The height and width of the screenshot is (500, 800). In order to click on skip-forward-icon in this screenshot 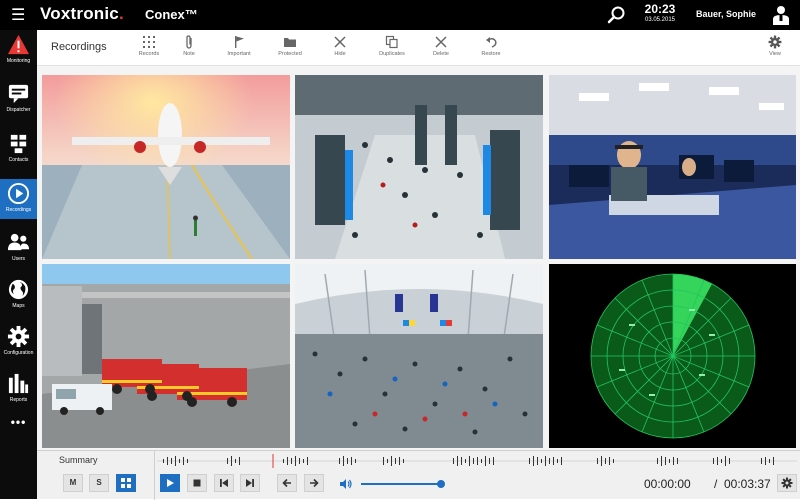, I will do `click(250, 483)`.